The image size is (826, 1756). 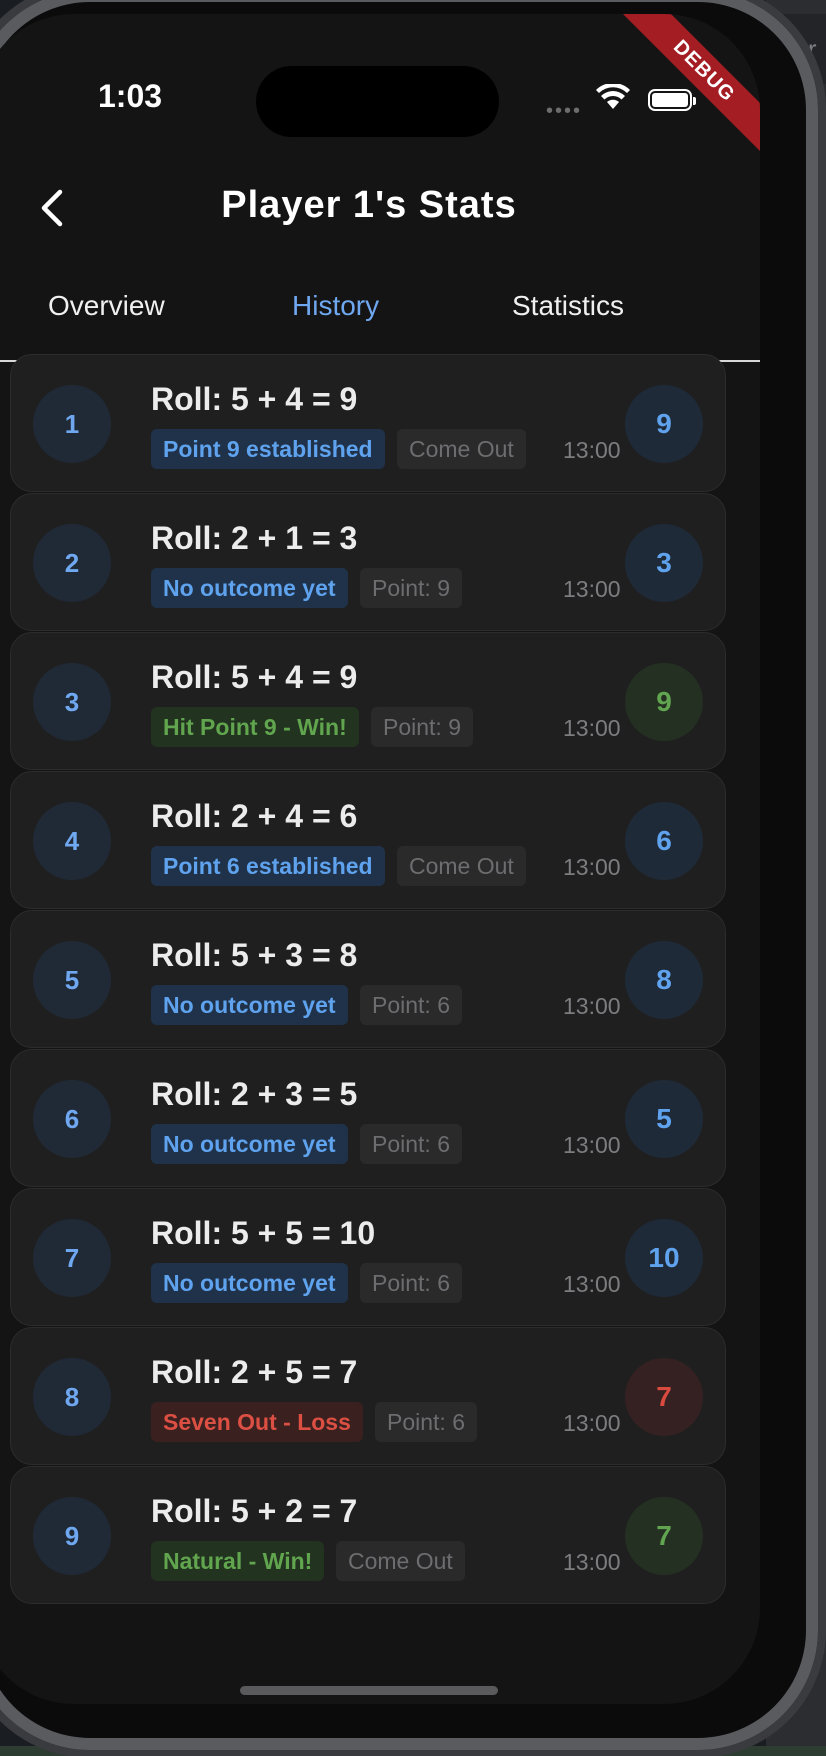 What do you see at coordinates (72, 702) in the screenshot?
I see `roll-index-badge: 3` at bounding box center [72, 702].